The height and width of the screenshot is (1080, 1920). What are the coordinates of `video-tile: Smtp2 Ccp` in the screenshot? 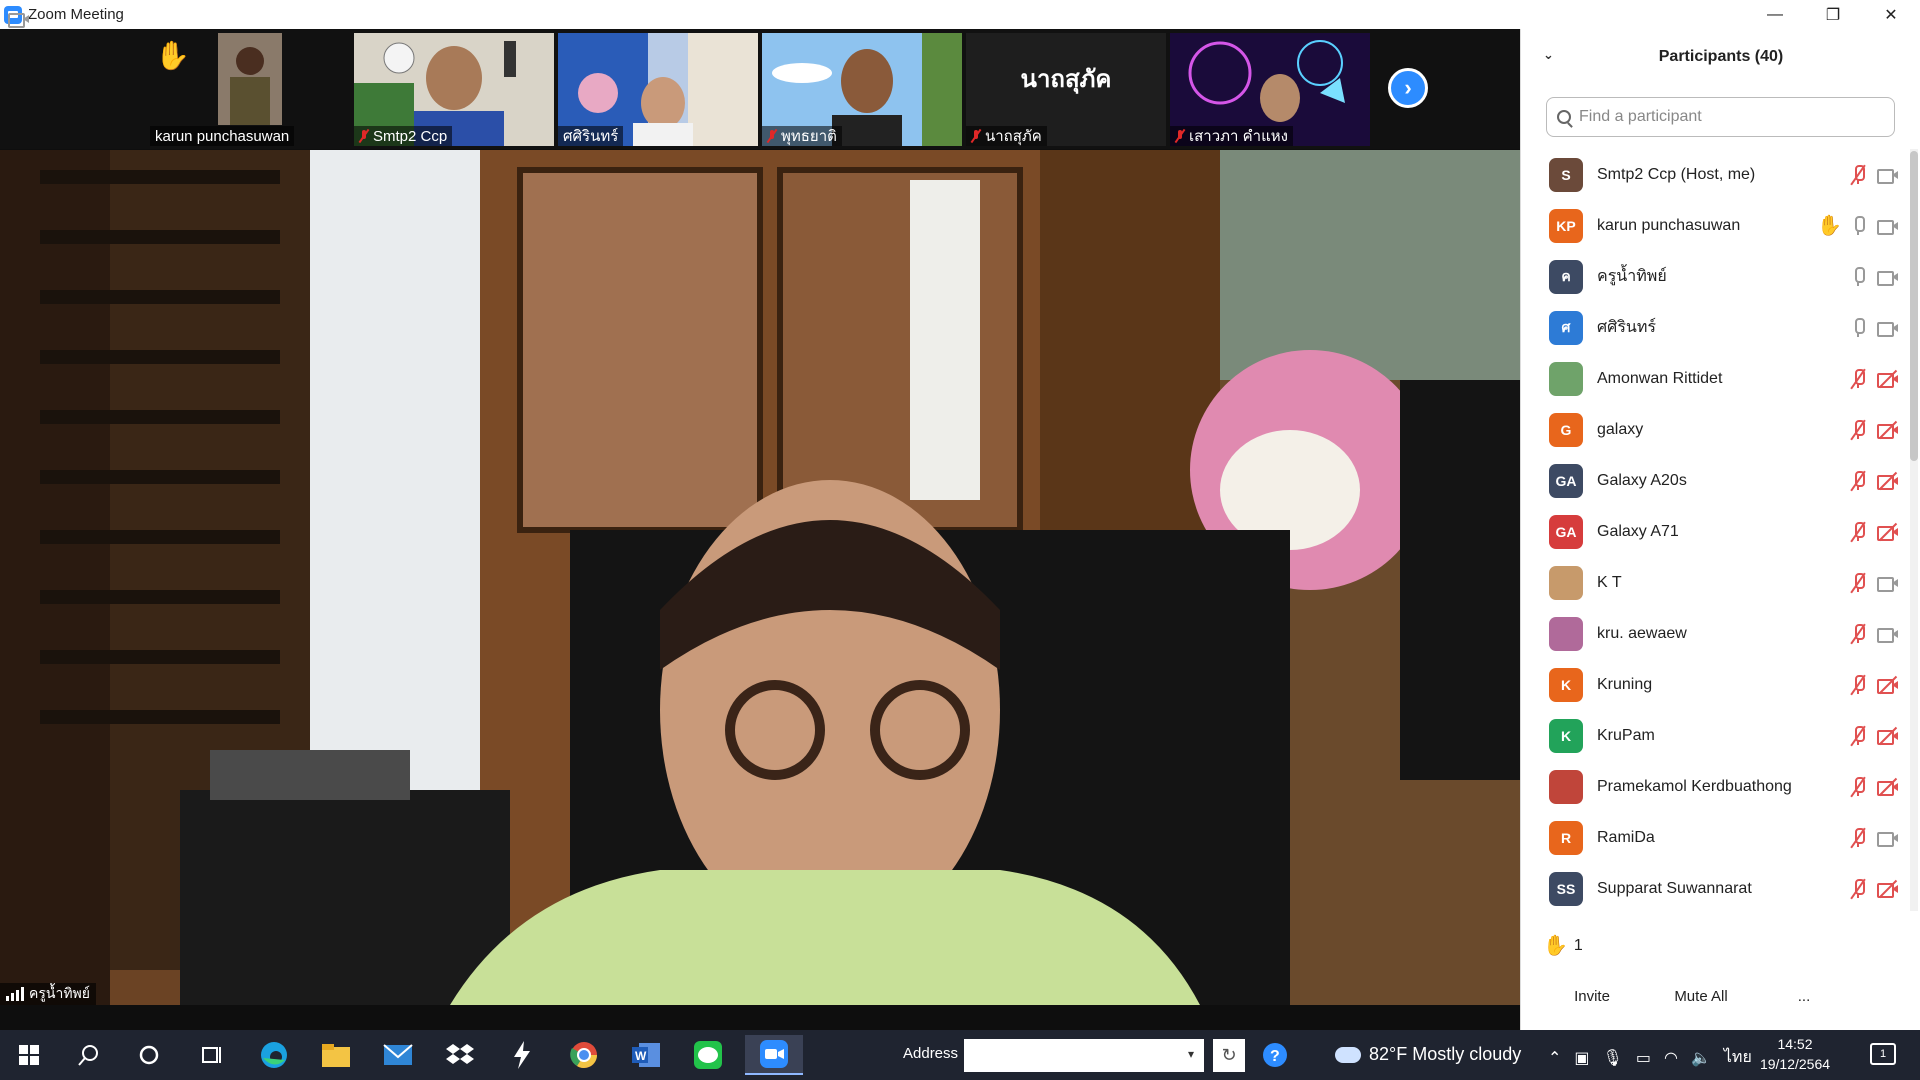 It's located at (454, 89).